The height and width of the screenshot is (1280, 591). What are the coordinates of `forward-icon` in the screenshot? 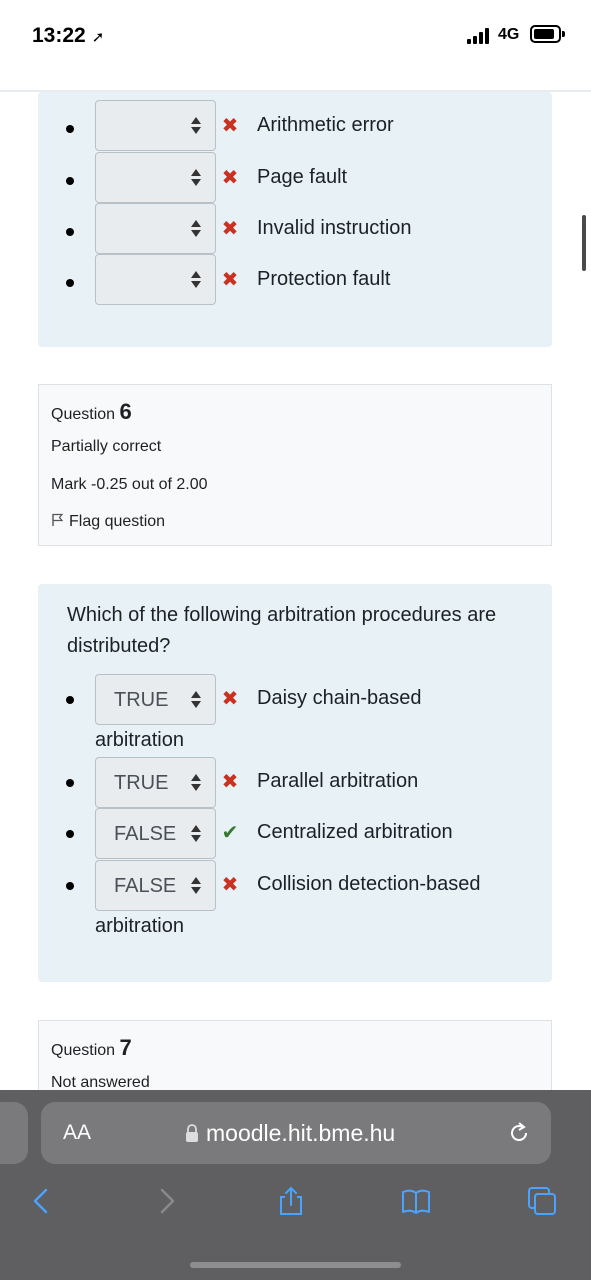 It's located at (166, 1201).